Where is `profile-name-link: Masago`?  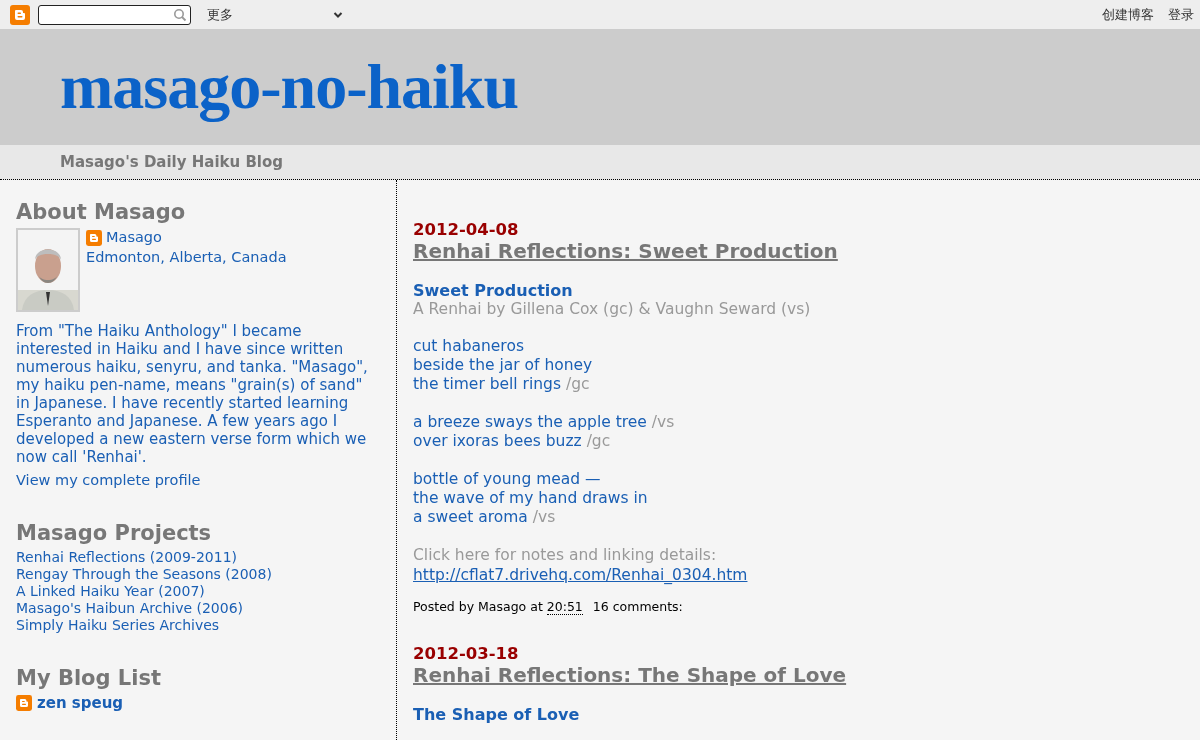
profile-name-link: Masago is located at coordinates (134, 238).